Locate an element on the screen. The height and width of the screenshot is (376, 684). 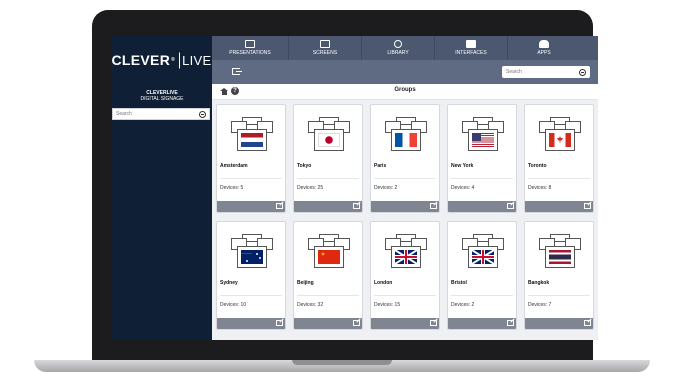
group-name: Bristol is located at coordinates (459, 283).